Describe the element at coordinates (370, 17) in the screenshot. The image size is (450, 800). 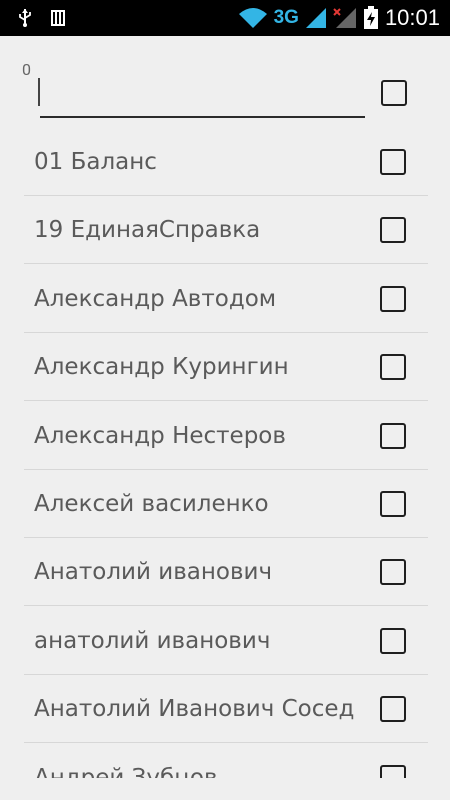
I see `battery-charging-icon` at that location.